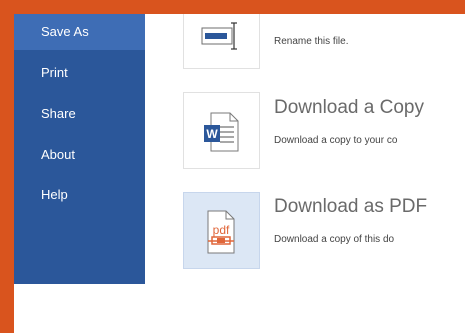 This screenshot has width=465, height=333. I want to click on pdf-icon-label: pdf, so click(221, 230).